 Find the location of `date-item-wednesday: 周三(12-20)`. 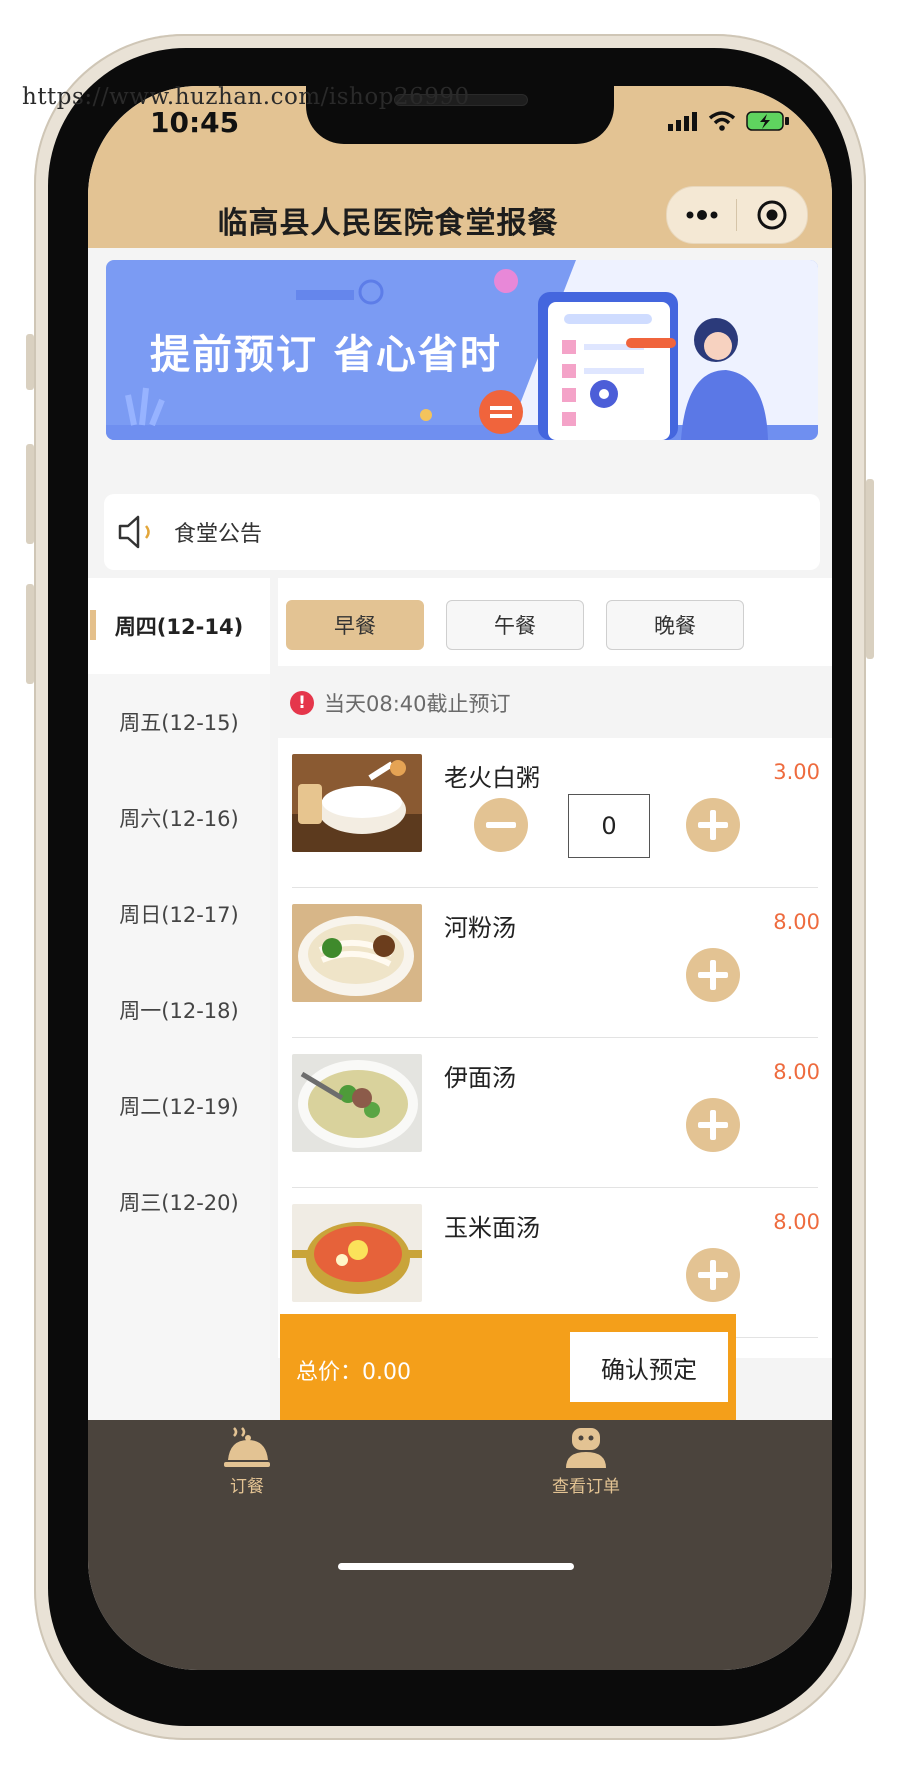

date-item-wednesday: 周三(12-20) is located at coordinates (179, 1202).